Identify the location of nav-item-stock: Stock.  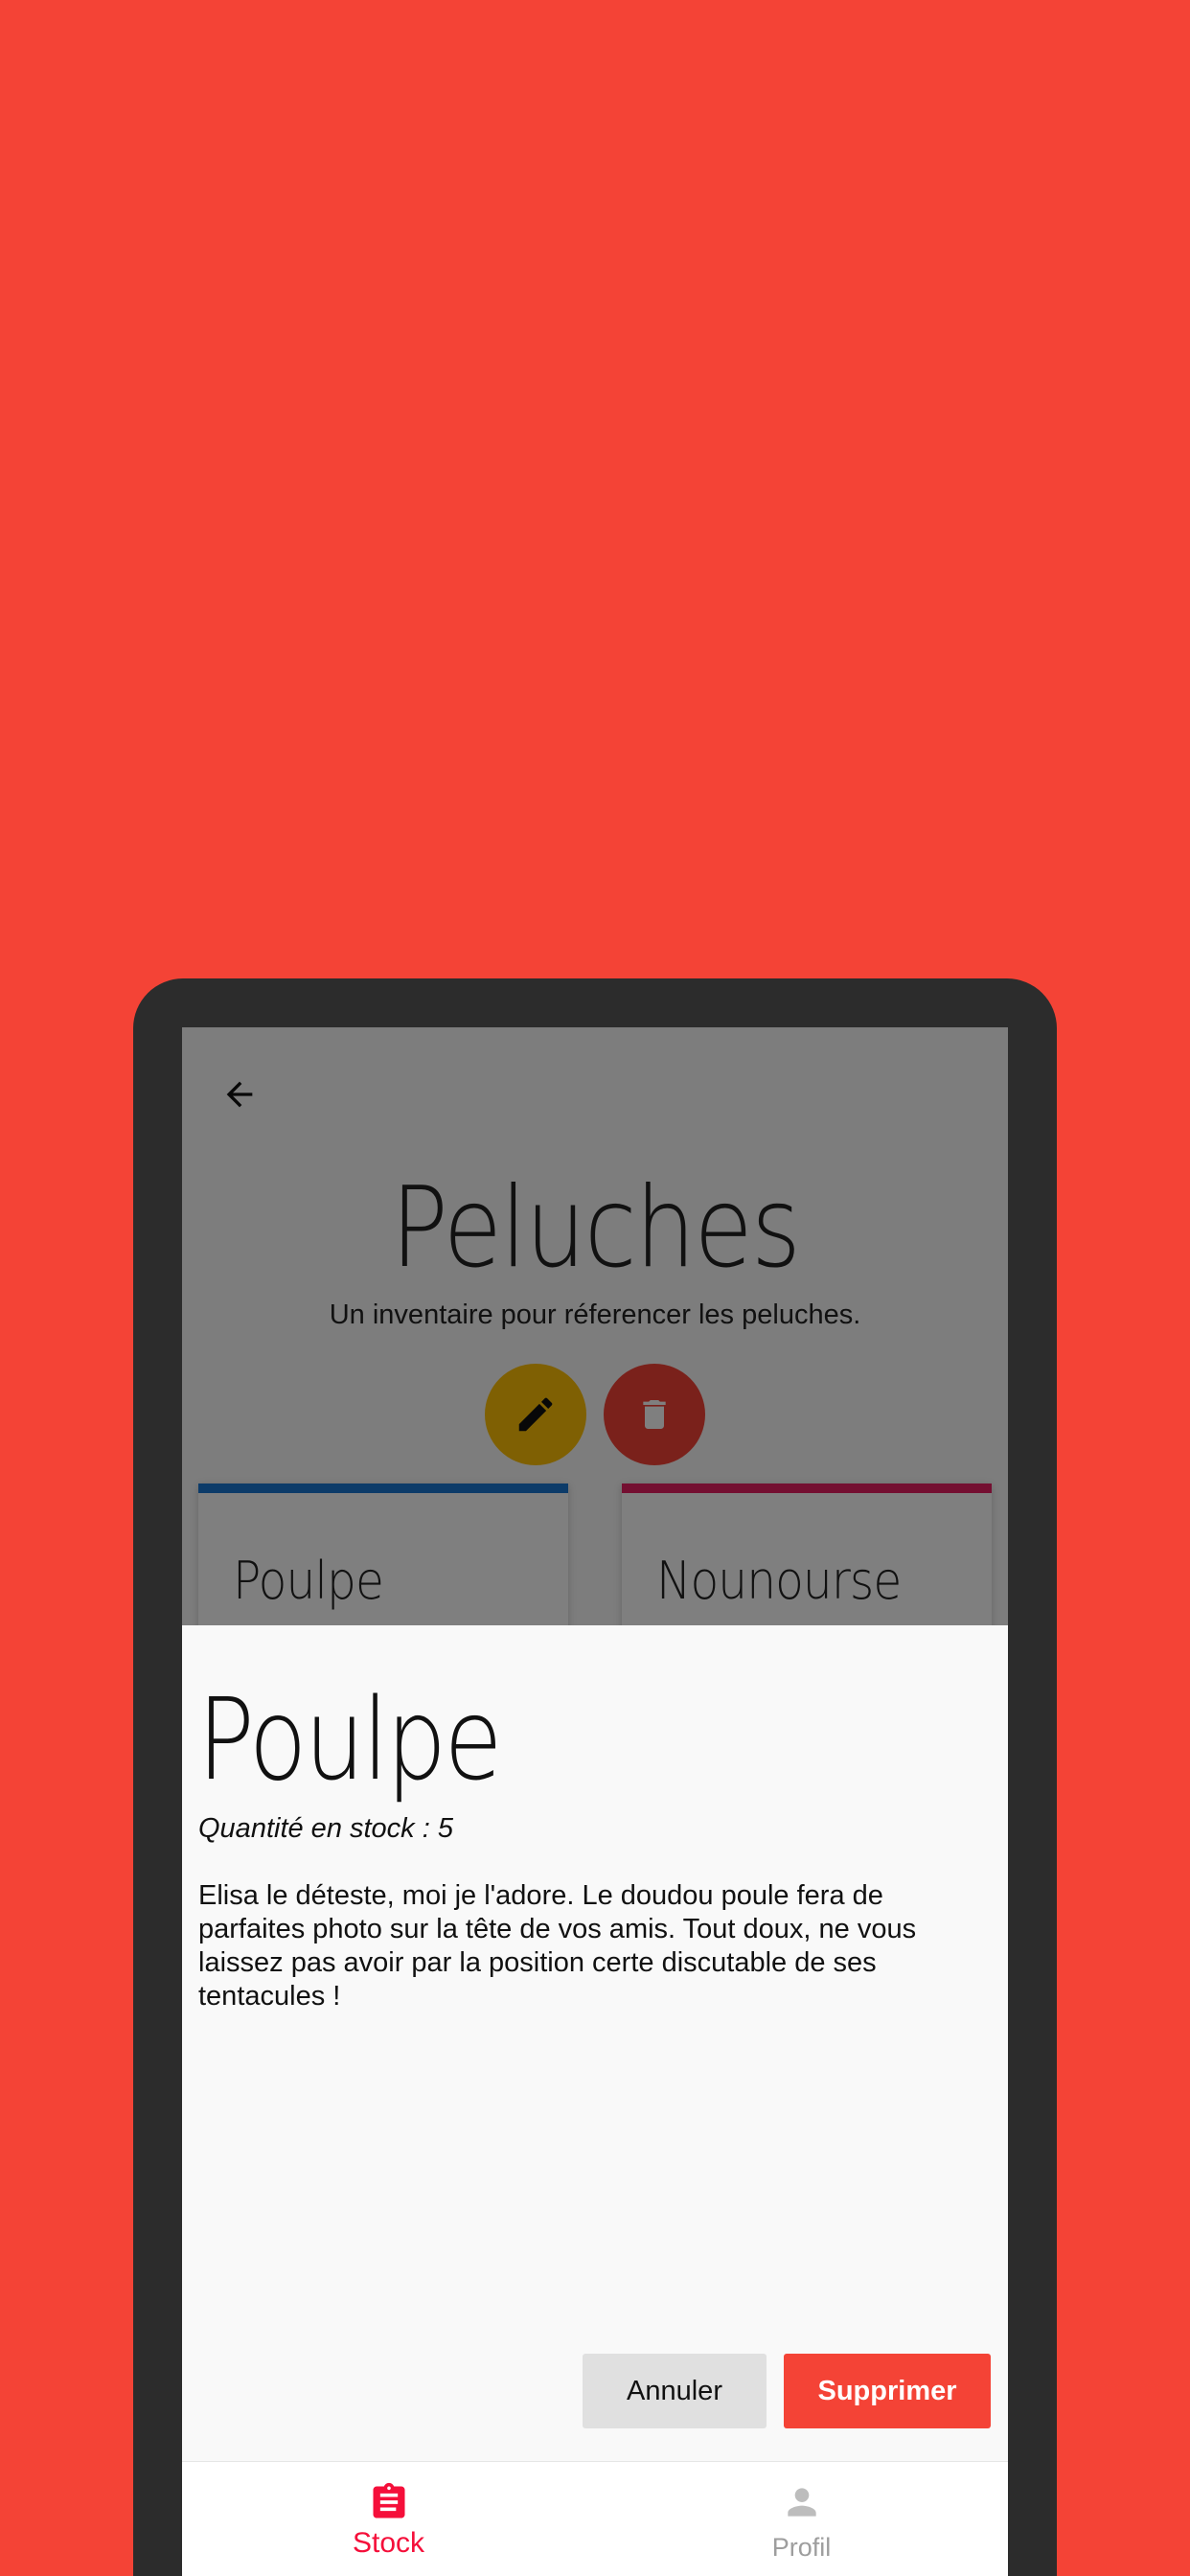
(389, 2519).